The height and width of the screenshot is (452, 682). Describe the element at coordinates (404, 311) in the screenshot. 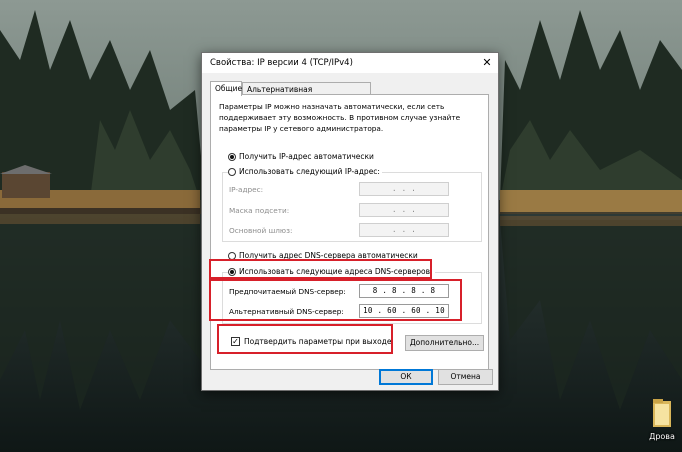

I see `alternate-dns-field: 10 . 60 . 60 . 10` at that location.